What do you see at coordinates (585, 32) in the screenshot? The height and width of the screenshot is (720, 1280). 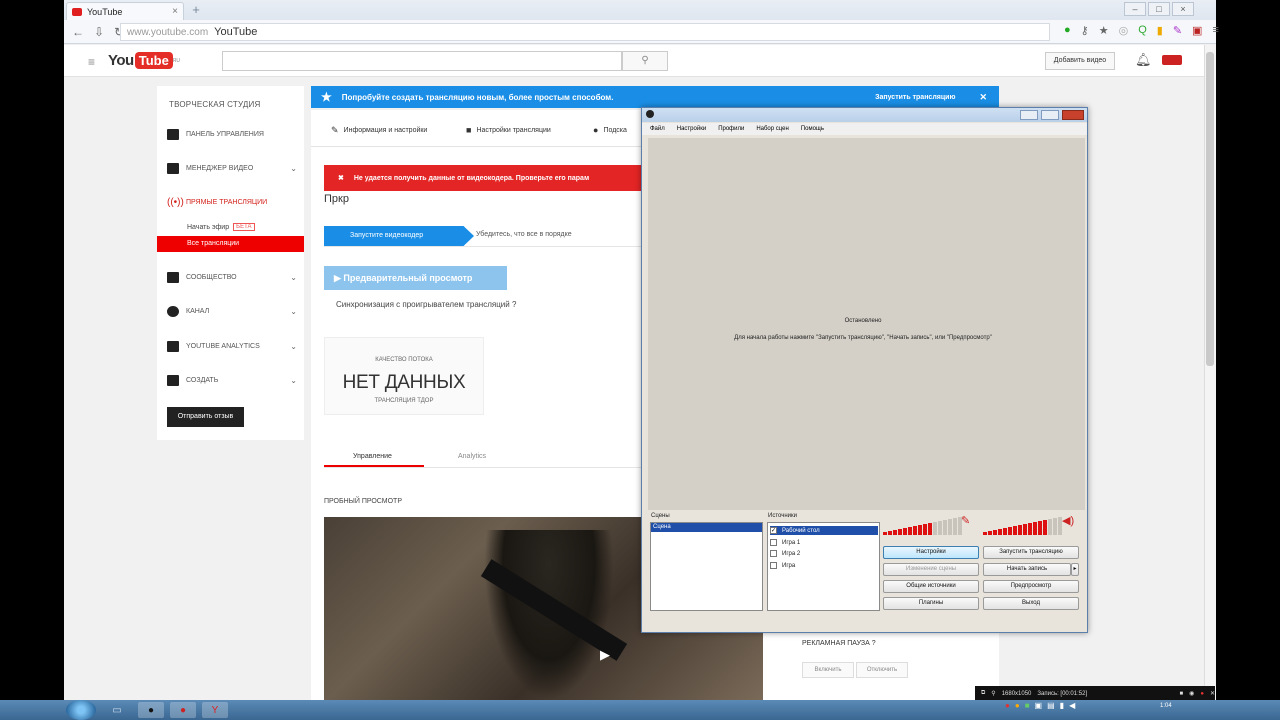 I see `url-field: www.youtube.com YouTube` at bounding box center [585, 32].